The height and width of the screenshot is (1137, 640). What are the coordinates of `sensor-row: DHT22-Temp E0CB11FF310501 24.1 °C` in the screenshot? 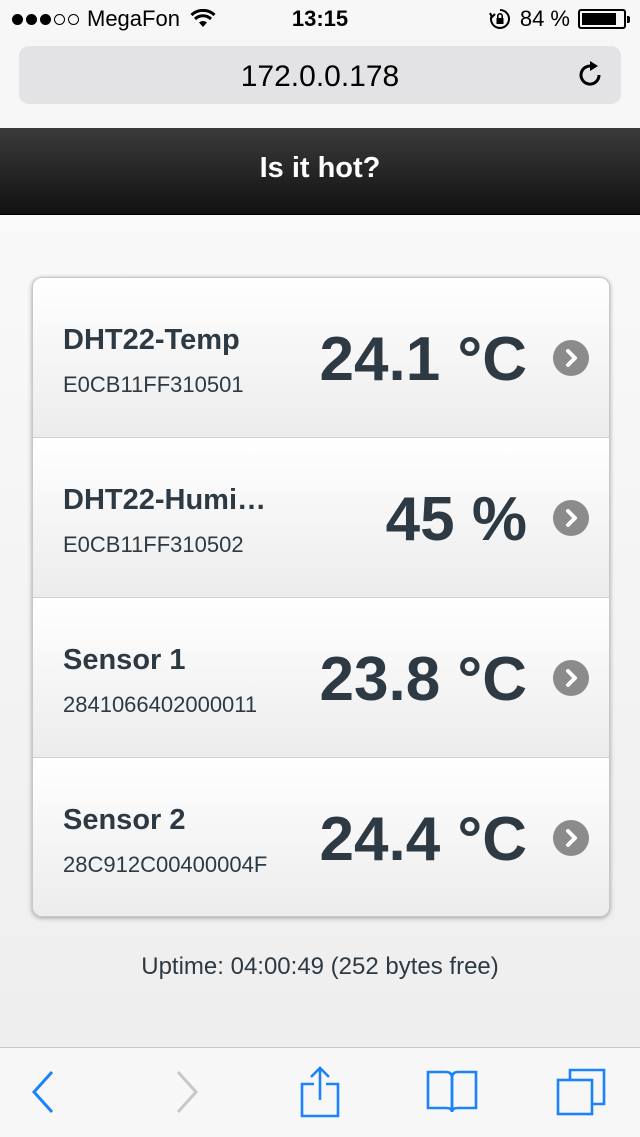 It's located at (321, 358).